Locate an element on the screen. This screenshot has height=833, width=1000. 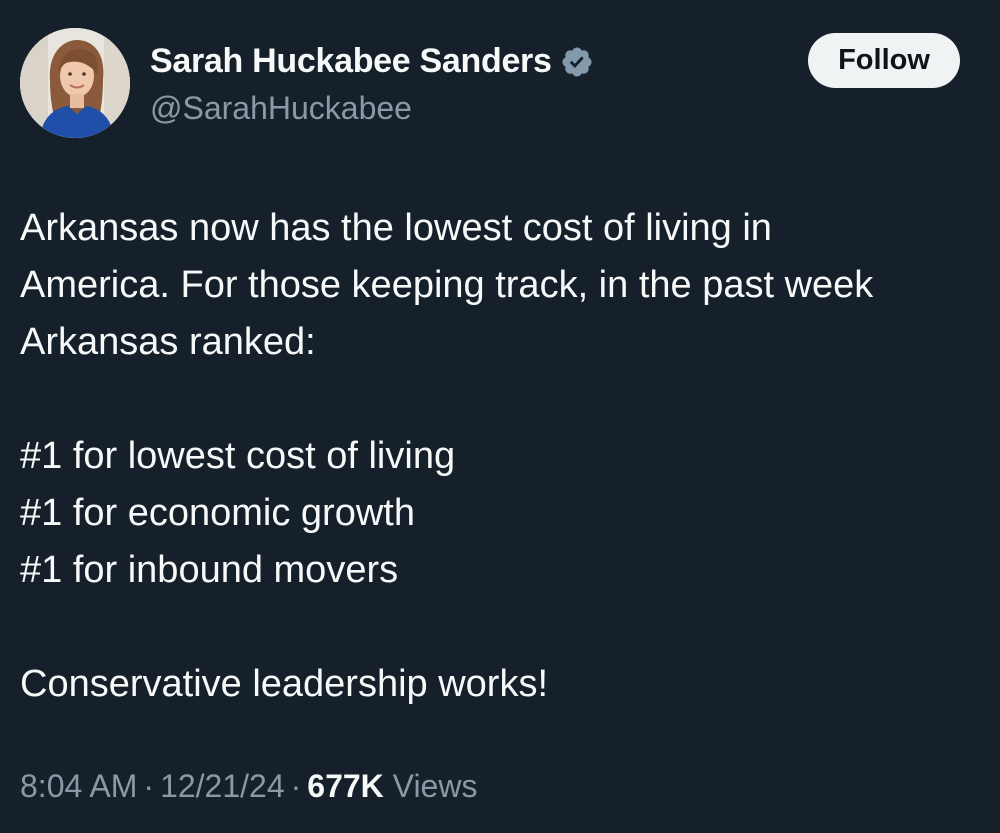
closing-line: Conservative leadership works! is located at coordinates (284, 684).